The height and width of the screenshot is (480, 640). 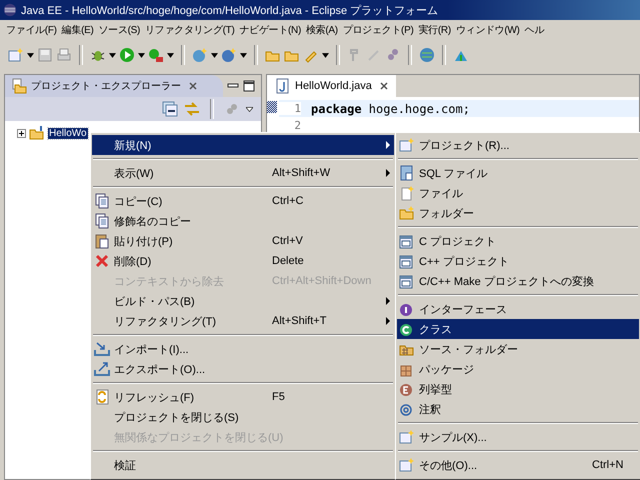 I want to click on menu-item: C++ プロジェクト, so click(x=518, y=261).